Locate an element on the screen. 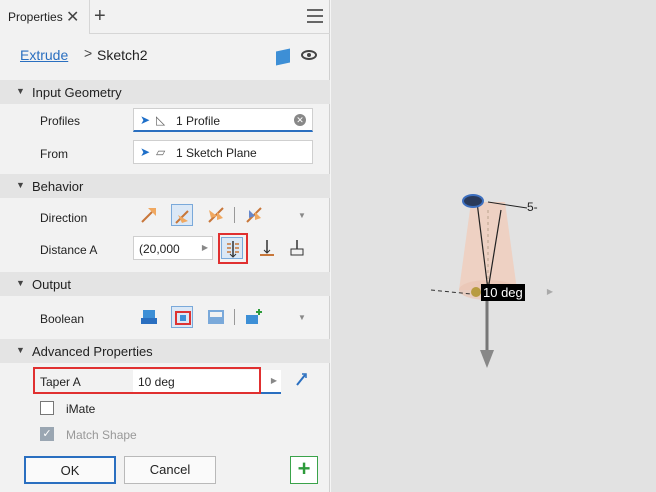 This screenshot has width=656, height=492. add-tab-icon: + is located at coordinates (100, 16).